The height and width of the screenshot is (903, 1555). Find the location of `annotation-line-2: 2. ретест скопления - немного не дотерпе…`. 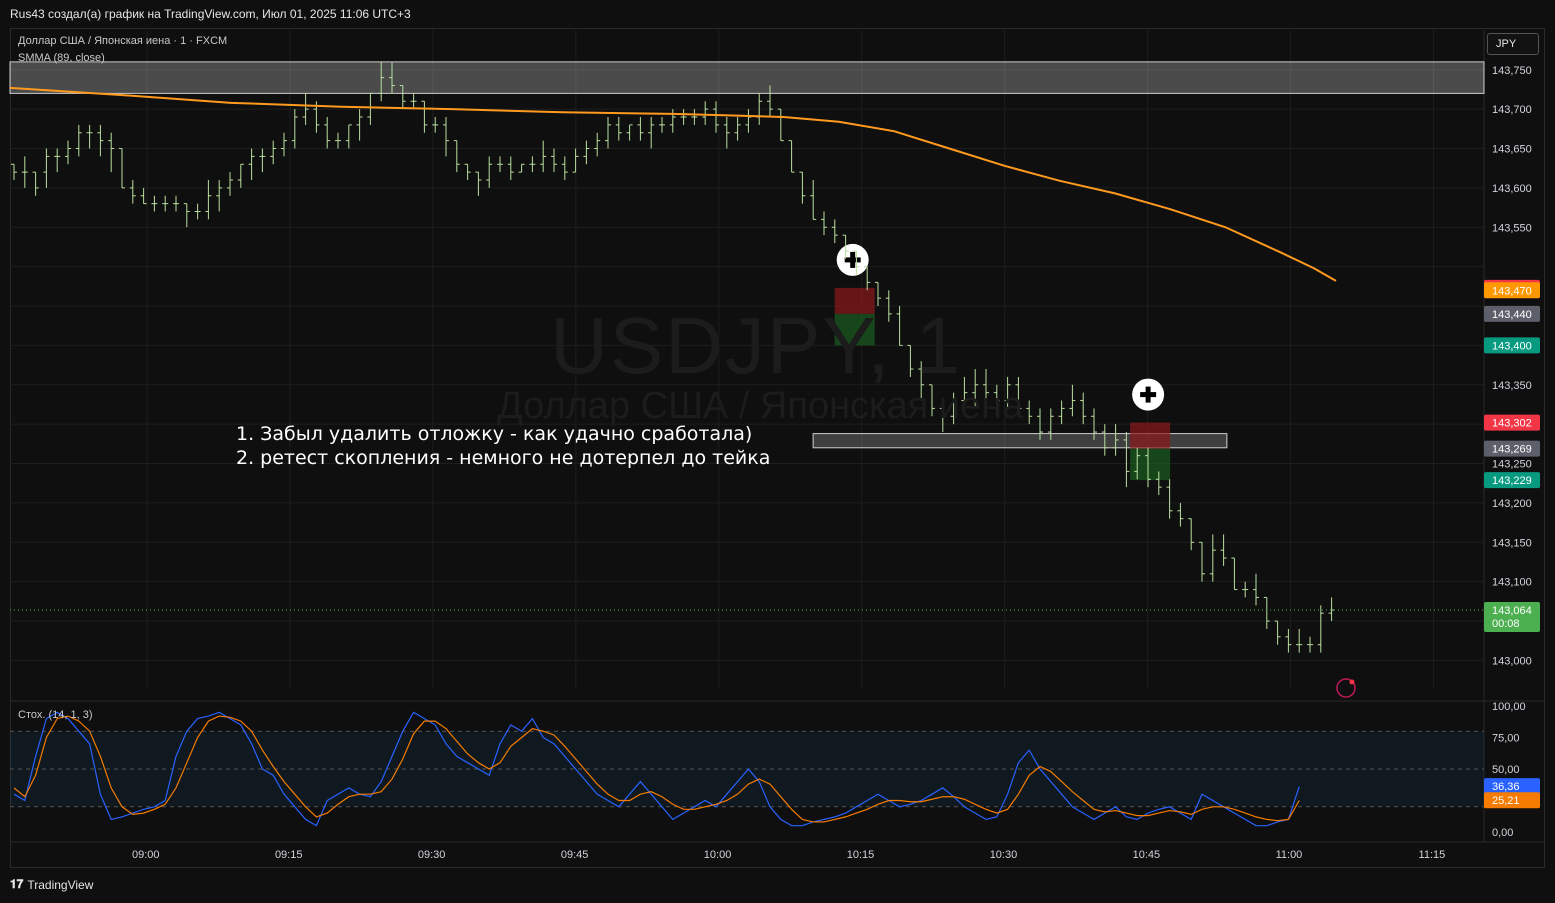

annotation-line-2: 2. ретест скопления - немного не дотерпе… is located at coordinates (503, 458).